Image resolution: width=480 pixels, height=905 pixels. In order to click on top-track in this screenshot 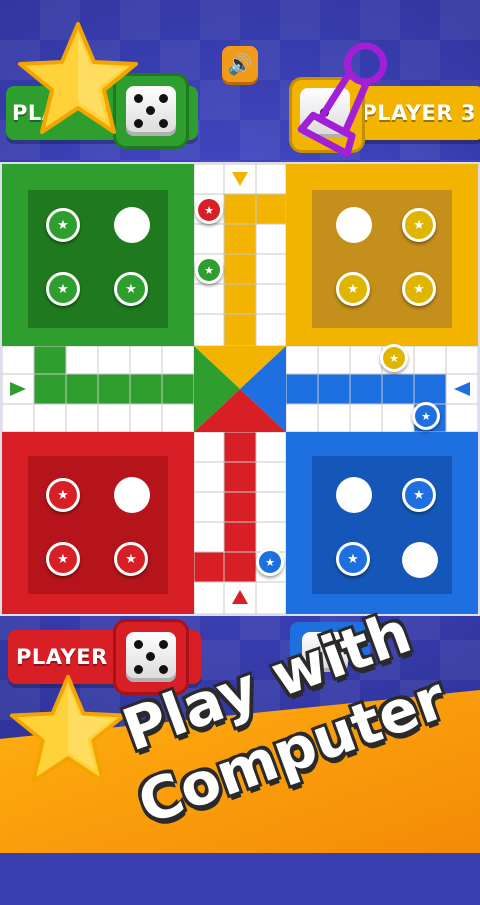, I will do `click(240, 255)`.